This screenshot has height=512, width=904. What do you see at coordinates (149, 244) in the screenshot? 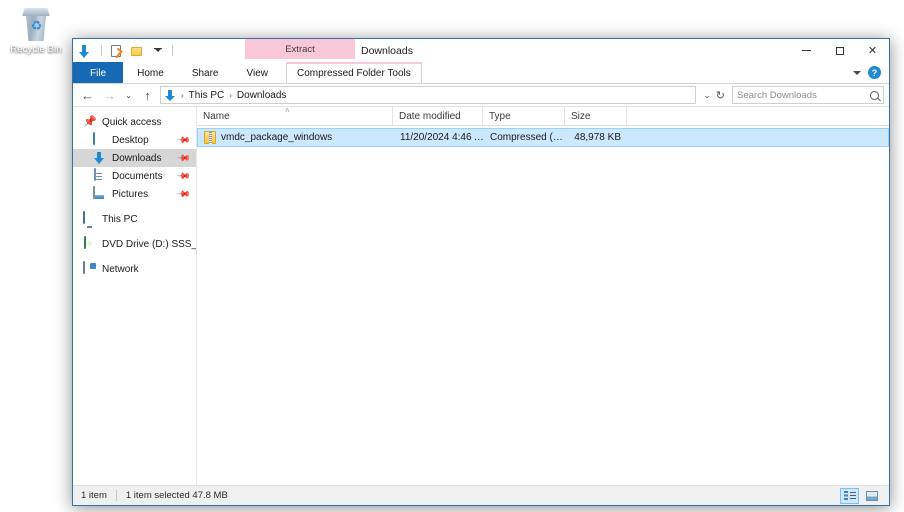
I see `sidebar-label-dvd-drive: DVD Drive (D:) SSS_X6` at bounding box center [149, 244].